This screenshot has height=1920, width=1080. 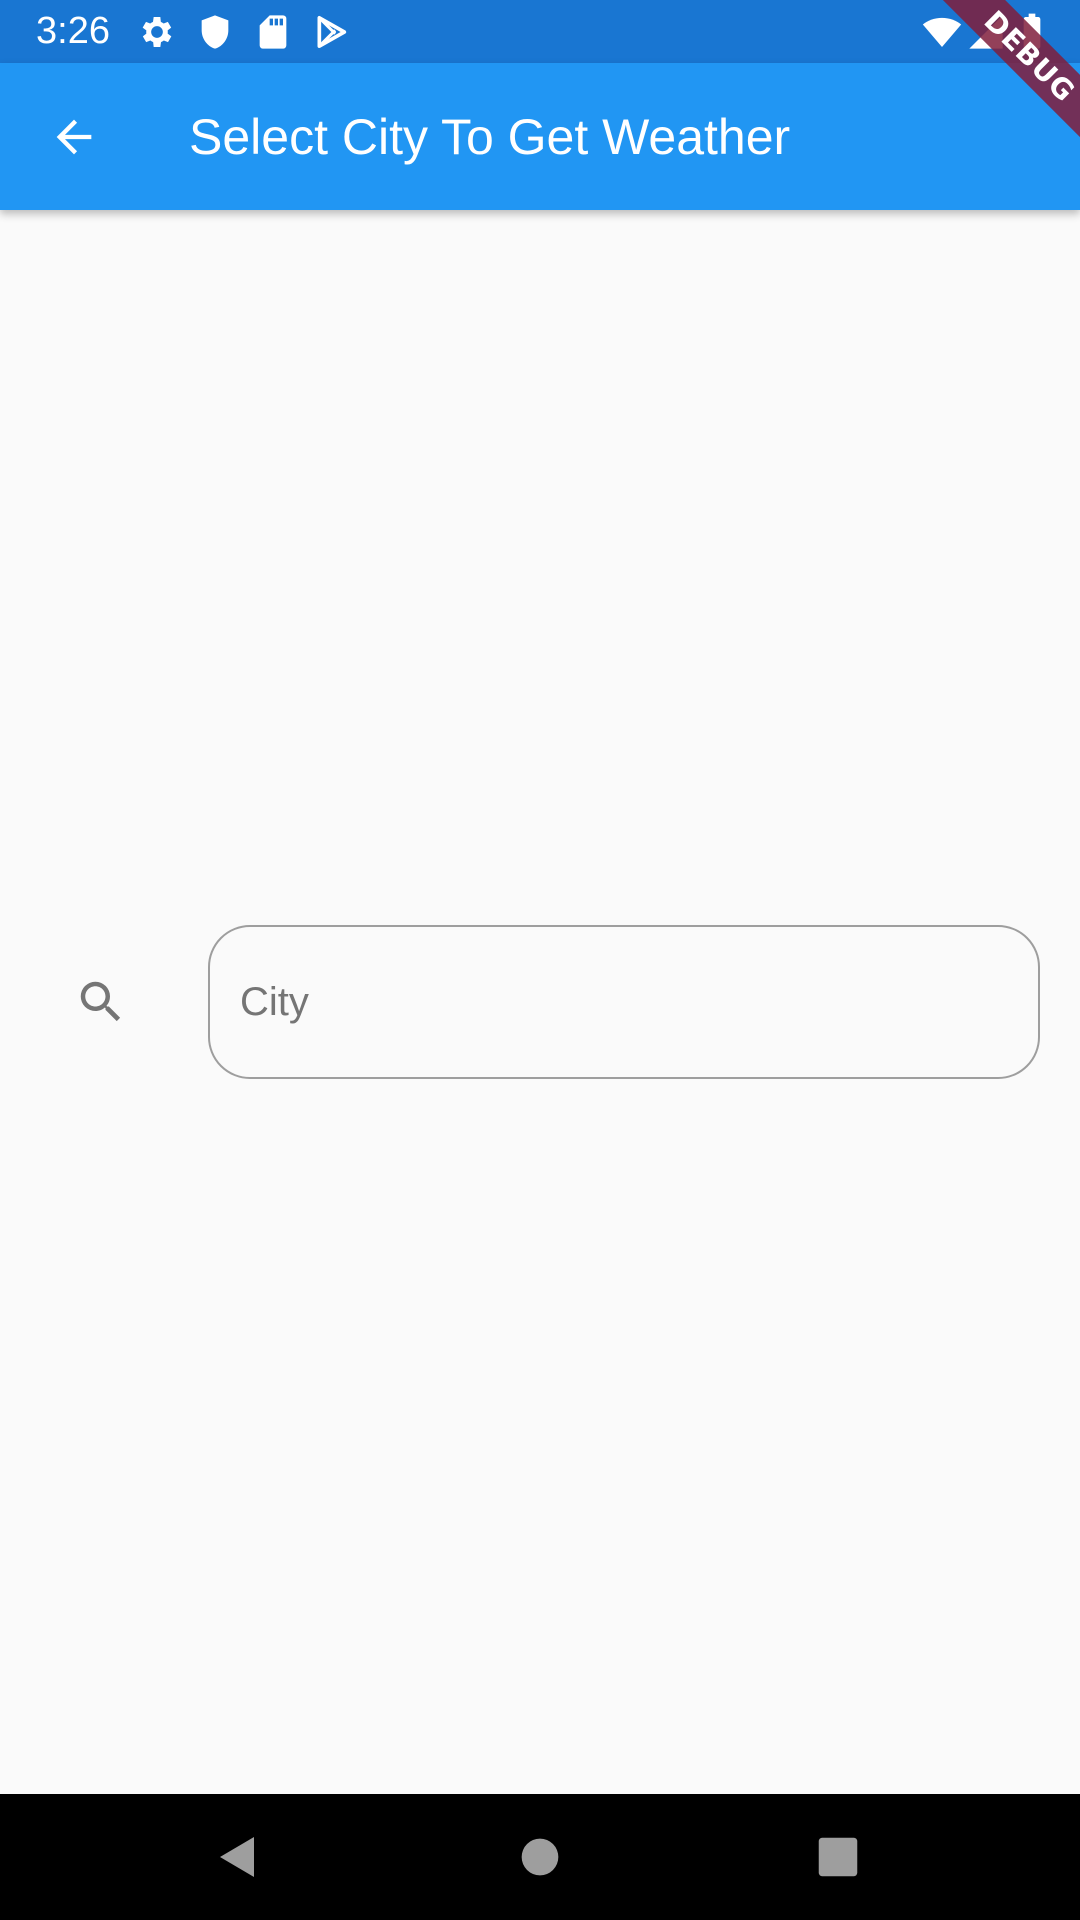 I want to click on back-triangle-icon, so click(x=238, y=1857).